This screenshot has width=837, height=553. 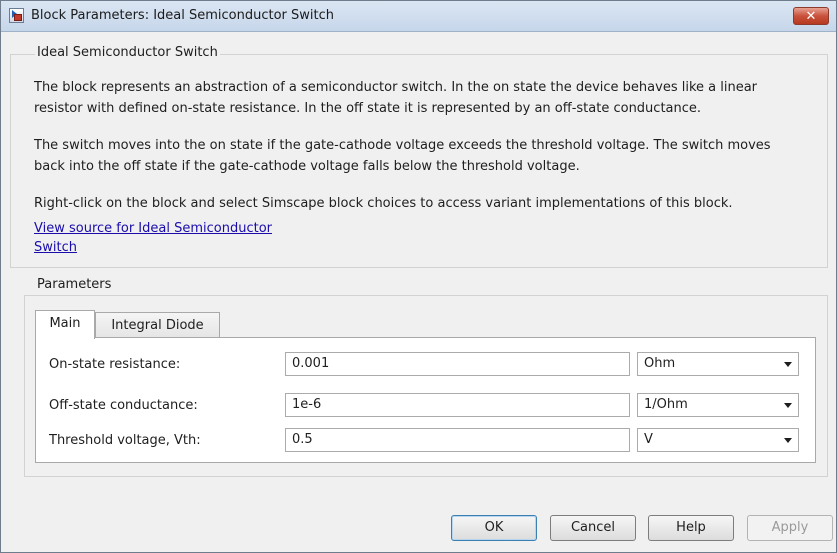 I want to click on view-source-link: View source for Ideal Semiconductor, so click(x=153, y=228).